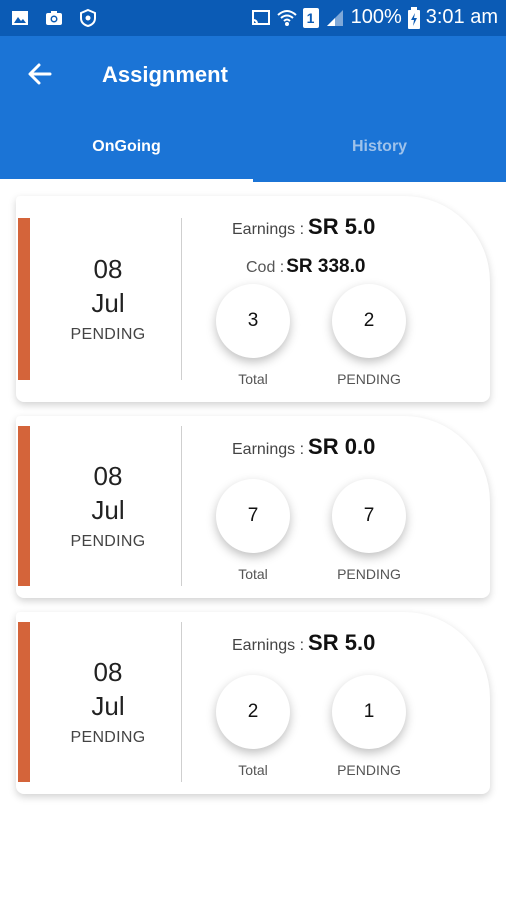 The height and width of the screenshot is (900, 506). What do you see at coordinates (413, 17) in the screenshot?
I see `battery-icon` at bounding box center [413, 17].